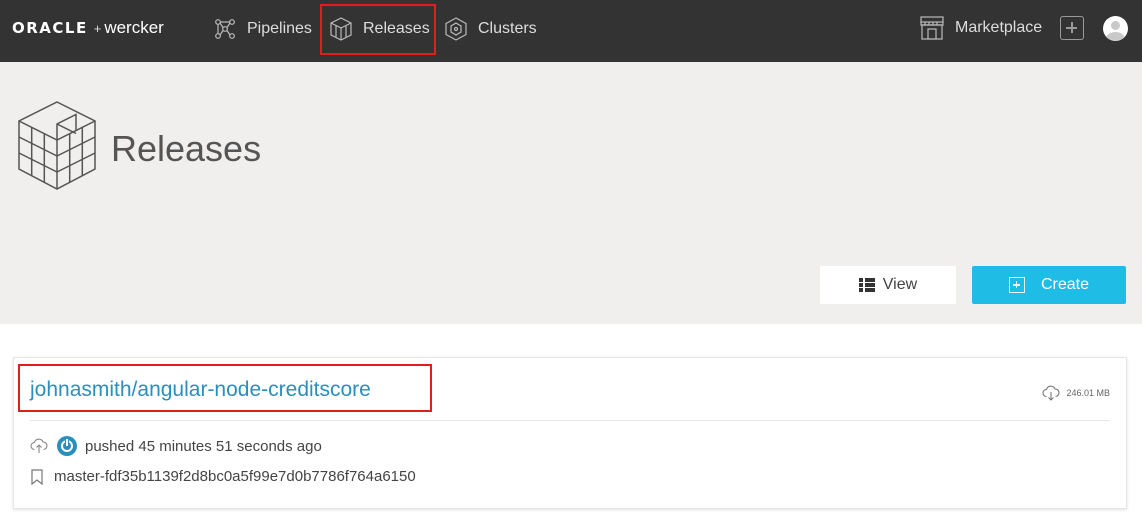 The width and height of the screenshot is (1142, 516). Describe the element at coordinates (203, 446) in the screenshot. I see `push-time-text: pushed 45 minutes 51 seconds ago` at that location.